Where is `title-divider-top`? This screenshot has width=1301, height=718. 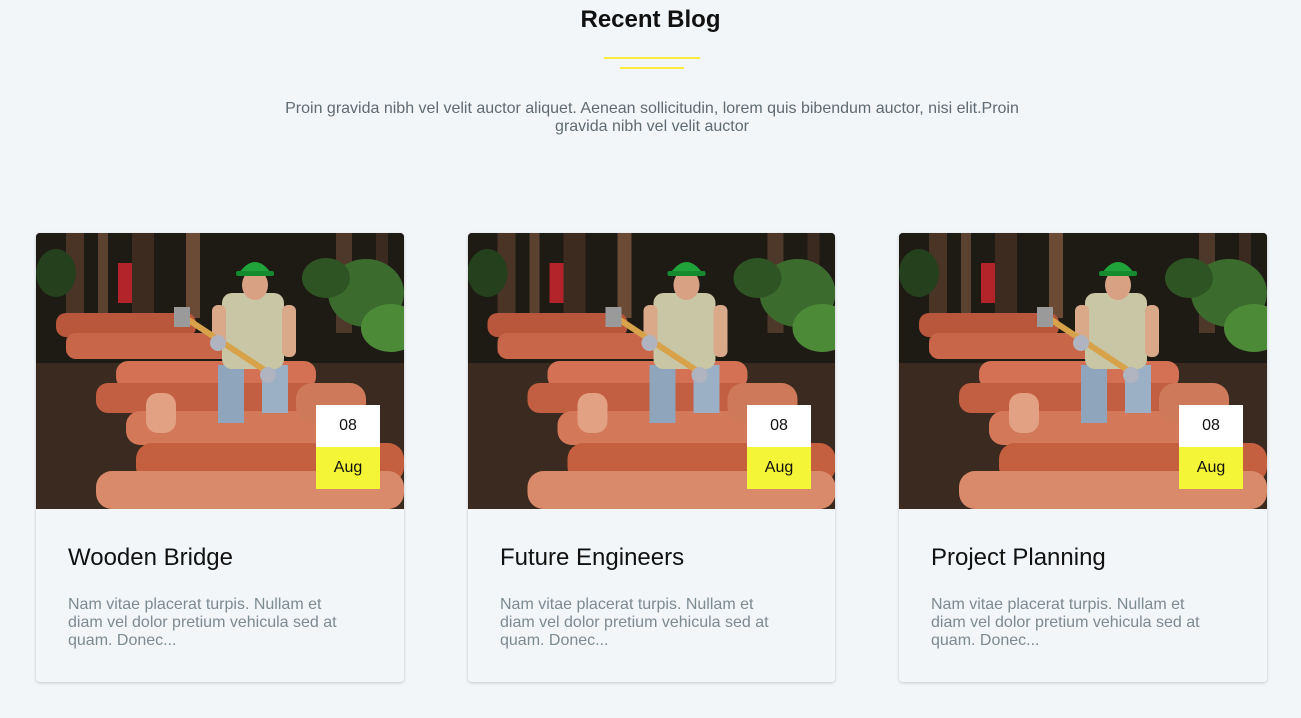
title-divider-top is located at coordinates (652, 58).